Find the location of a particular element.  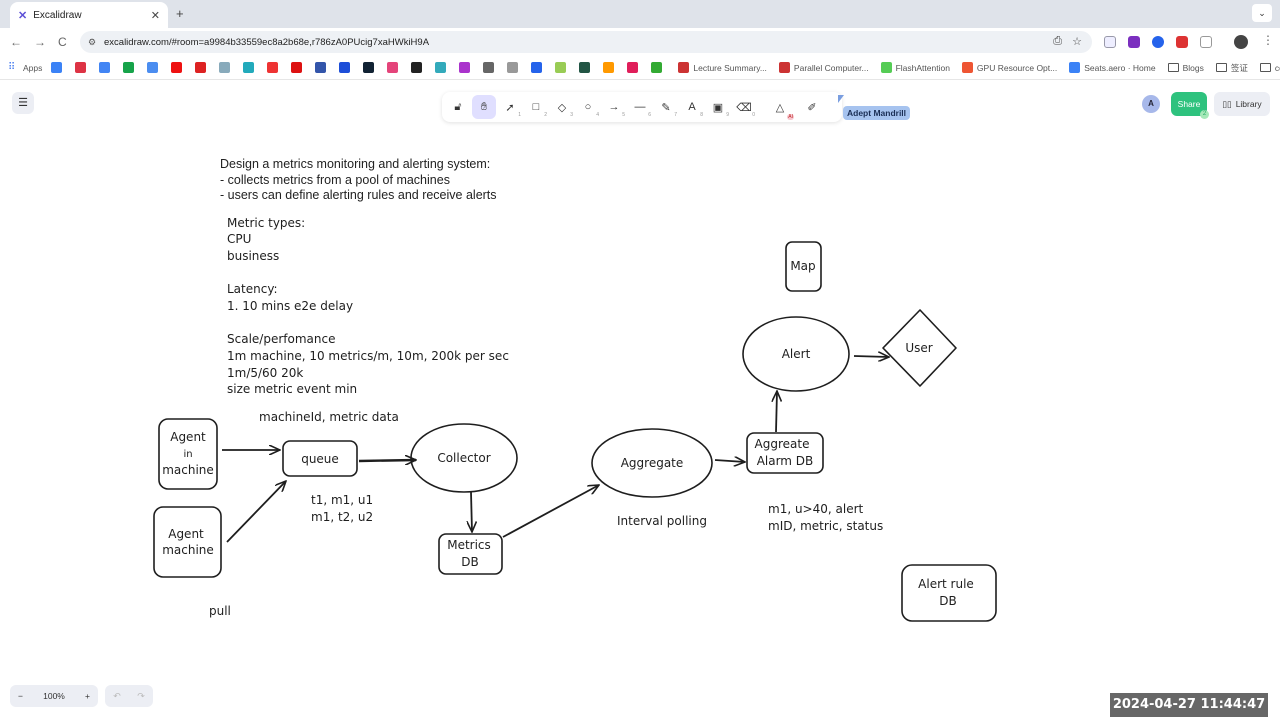

back-button: ← is located at coordinates (16, 42).